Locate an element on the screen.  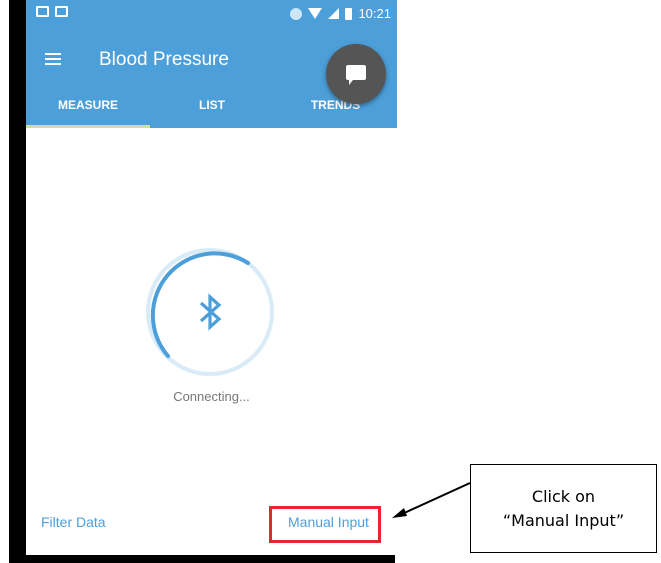
callout-line-1: Click on is located at coordinates (563, 496).